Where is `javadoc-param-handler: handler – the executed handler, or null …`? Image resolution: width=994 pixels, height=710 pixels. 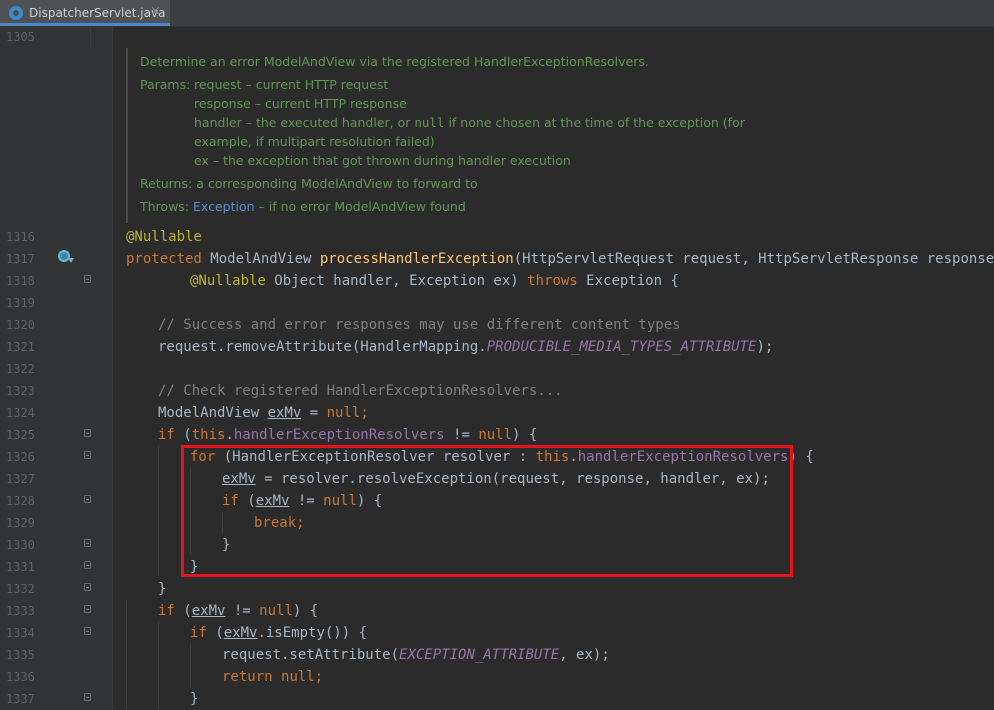 javadoc-param-handler: handler – the executed handler, or null … is located at coordinates (469, 122).